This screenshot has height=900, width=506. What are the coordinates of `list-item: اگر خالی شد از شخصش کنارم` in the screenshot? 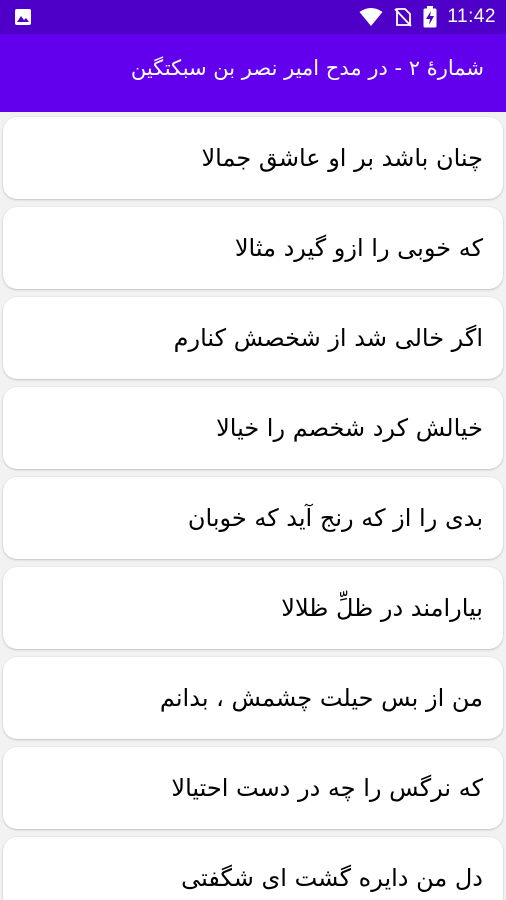 It's located at (253, 338).